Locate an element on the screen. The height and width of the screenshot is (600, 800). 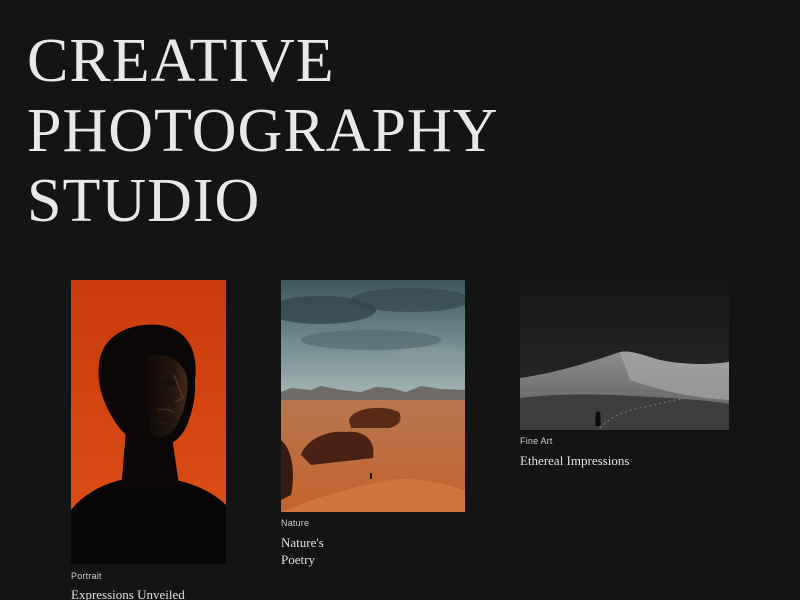
card-title-link: Expressions Unveiled is located at coordinates (148, 593).